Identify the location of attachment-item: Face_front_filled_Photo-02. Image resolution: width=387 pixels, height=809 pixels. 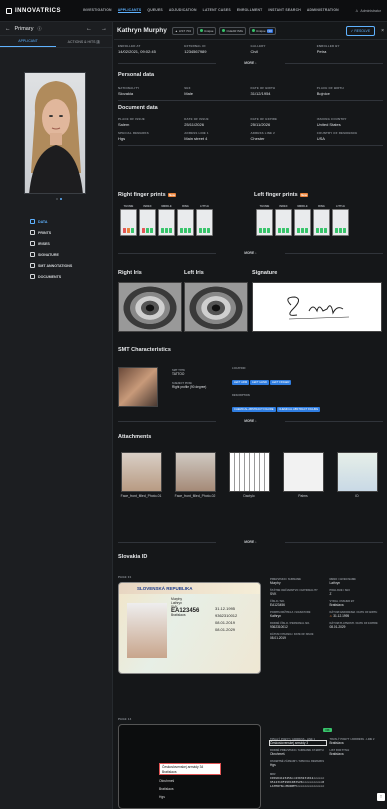
(195, 475).